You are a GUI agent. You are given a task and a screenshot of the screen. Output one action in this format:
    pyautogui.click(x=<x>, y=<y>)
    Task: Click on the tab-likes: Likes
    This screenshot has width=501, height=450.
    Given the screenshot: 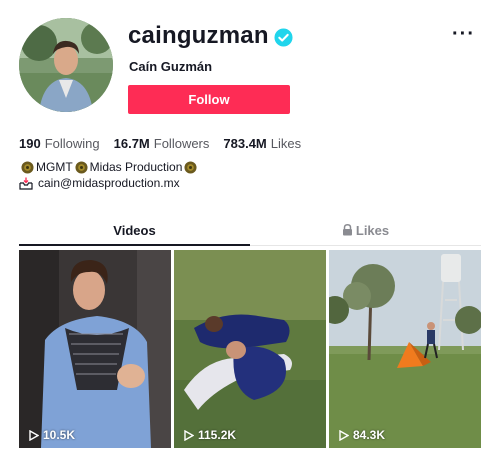 What is the action you would take?
    pyautogui.click(x=365, y=232)
    